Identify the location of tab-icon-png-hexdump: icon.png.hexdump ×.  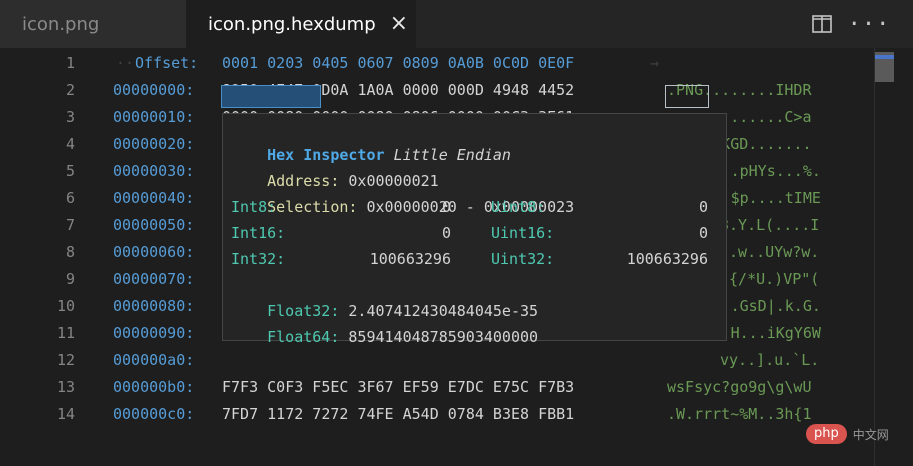
(301, 24).